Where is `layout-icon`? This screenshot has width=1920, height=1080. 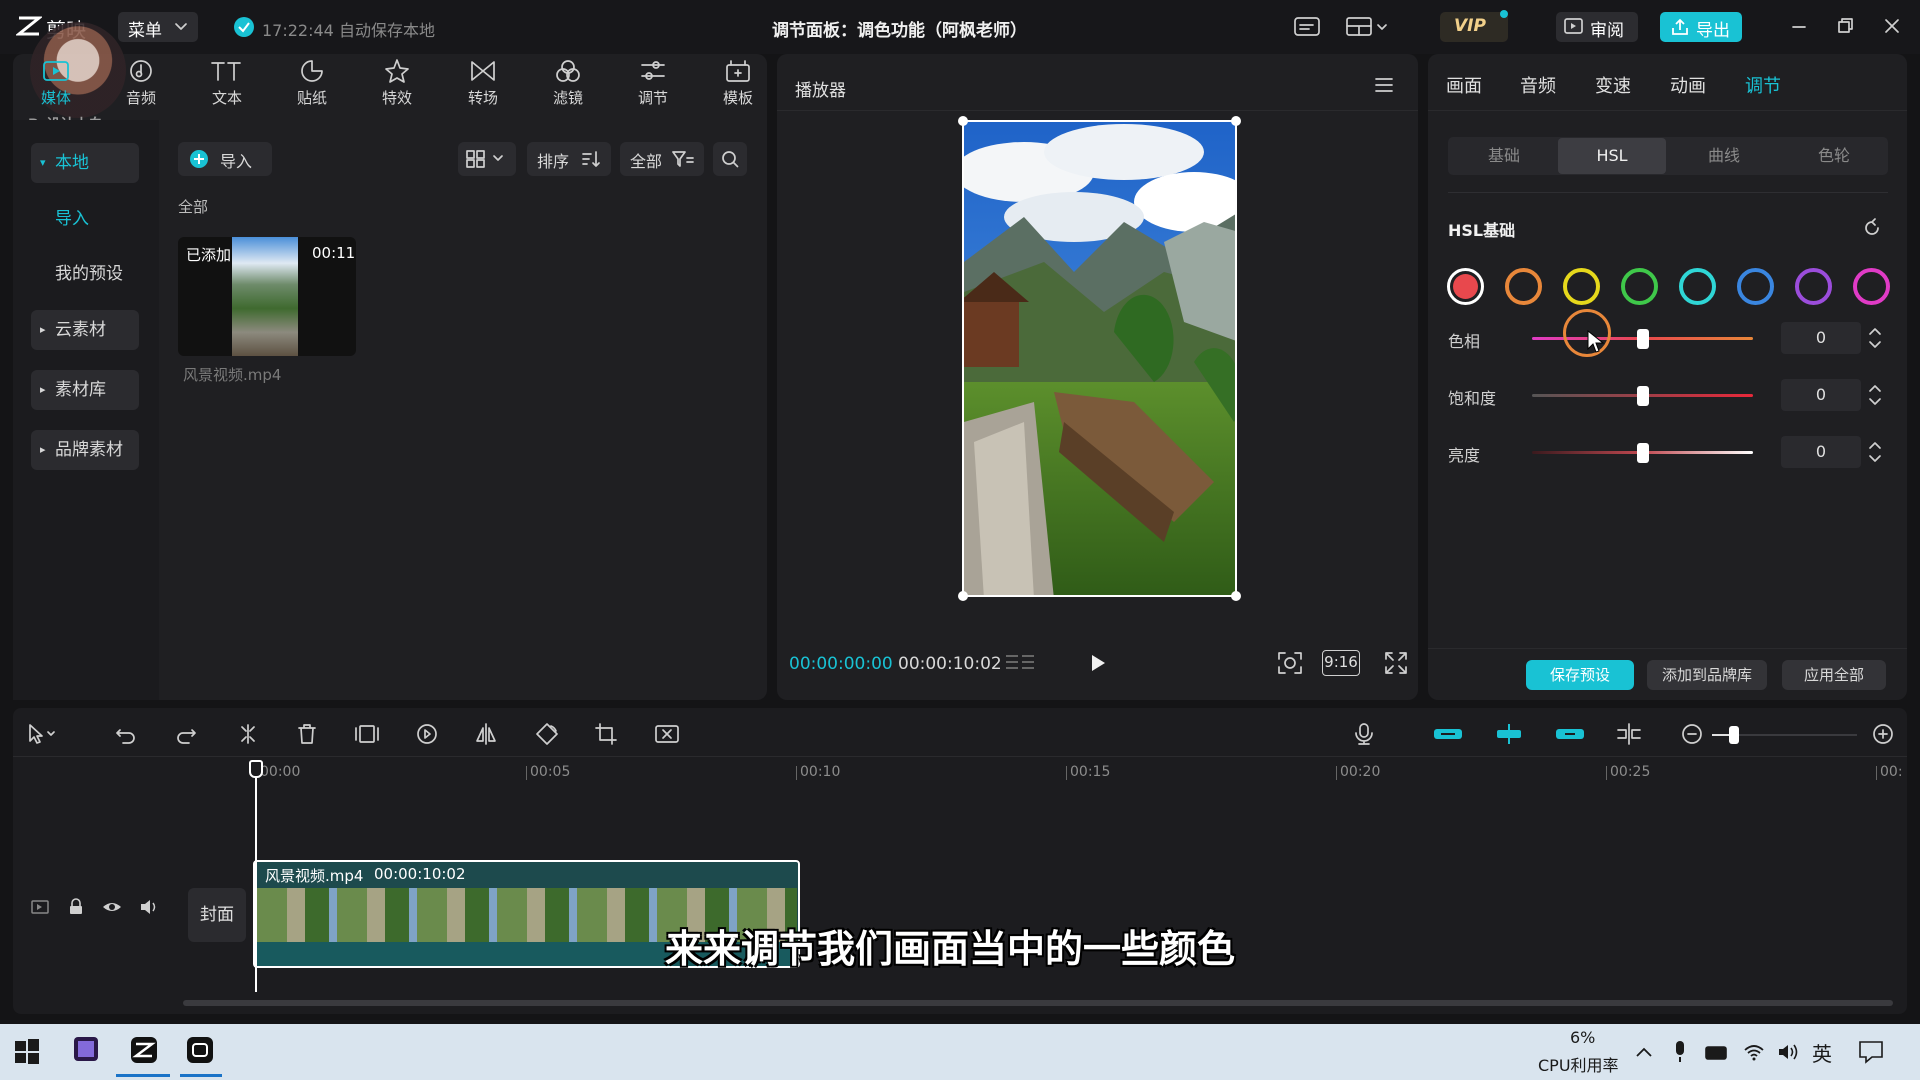
layout-icon is located at coordinates (1367, 27).